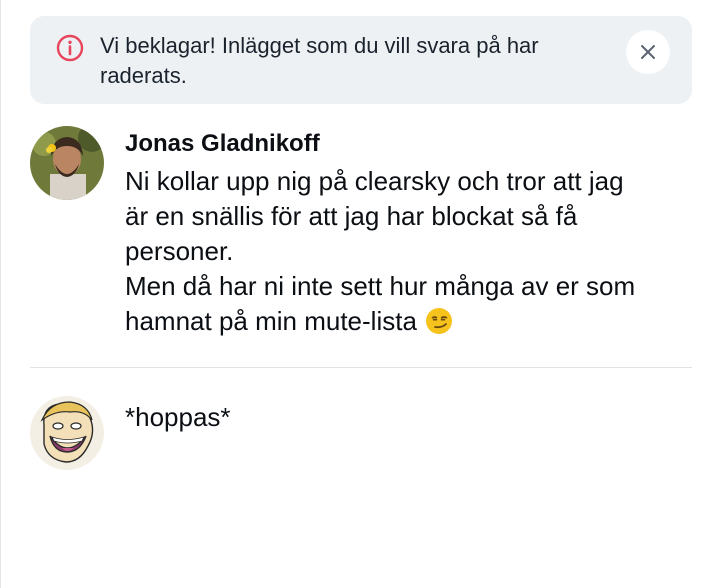 This screenshot has width=720, height=588. What do you see at coordinates (405, 417) in the screenshot?
I see `post-text: *hoppas*` at bounding box center [405, 417].